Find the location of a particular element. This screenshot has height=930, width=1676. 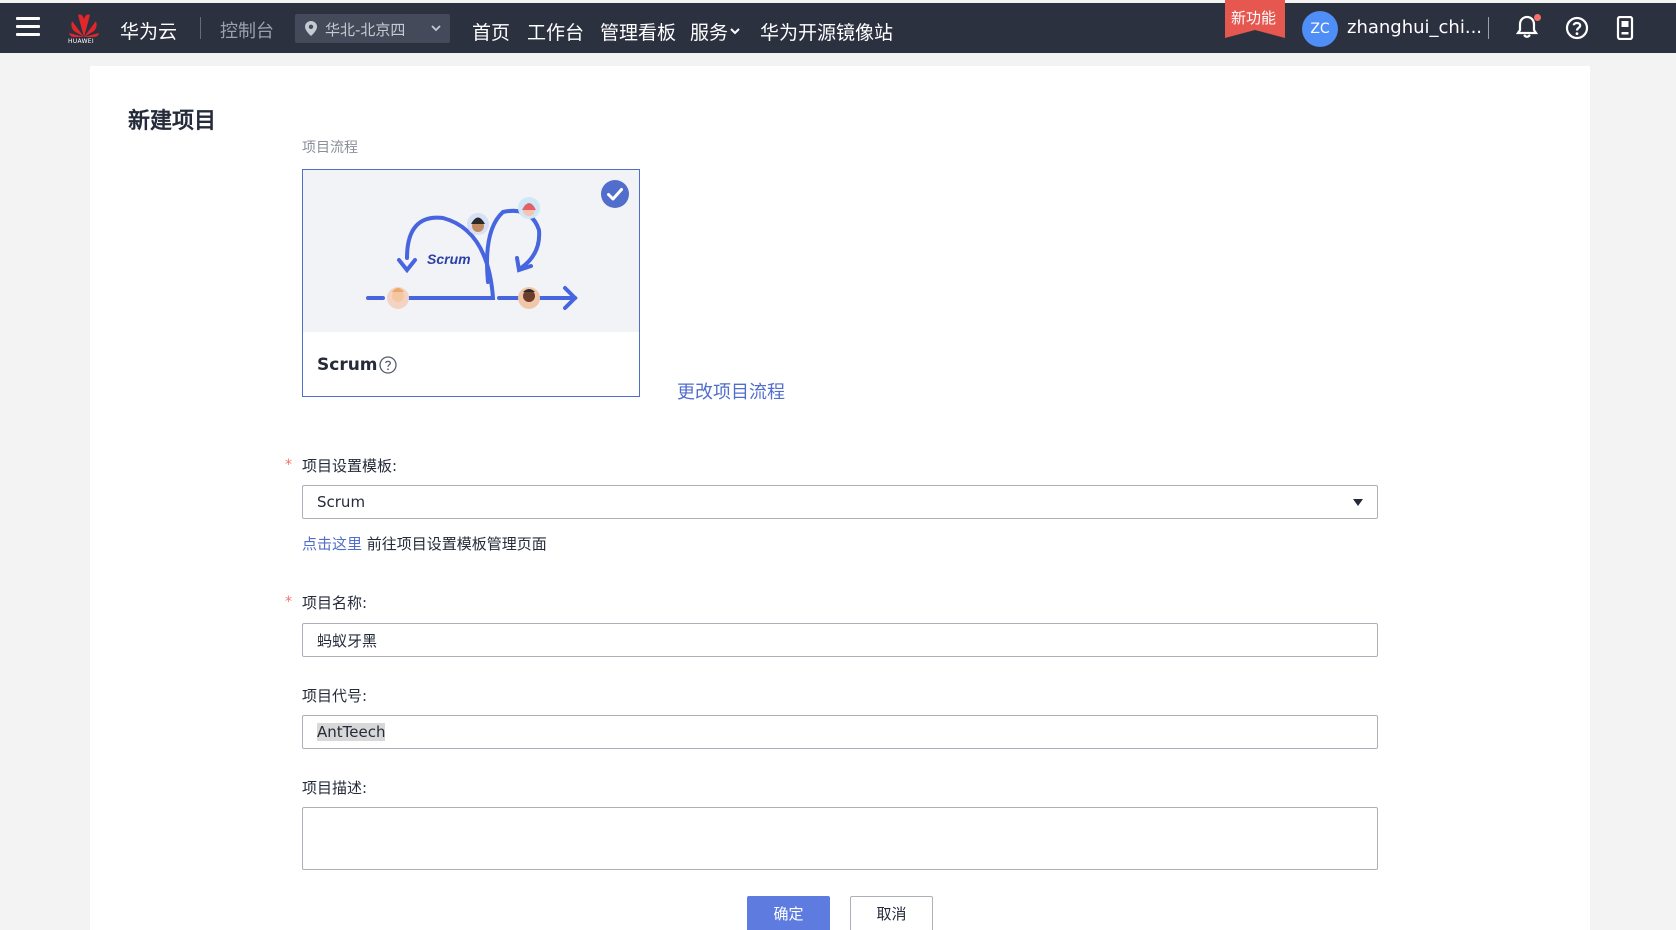

template-manage-link: 点击这里 is located at coordinates (332, 544).